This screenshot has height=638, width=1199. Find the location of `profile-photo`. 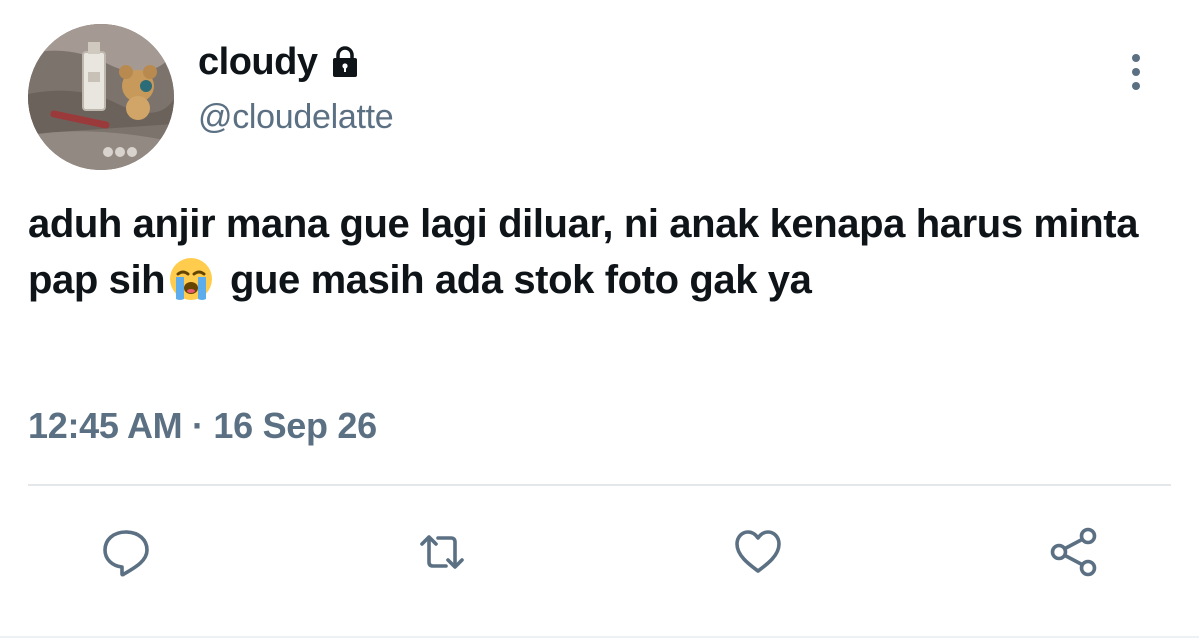

profile-photo is located at coordinates (101, 97).